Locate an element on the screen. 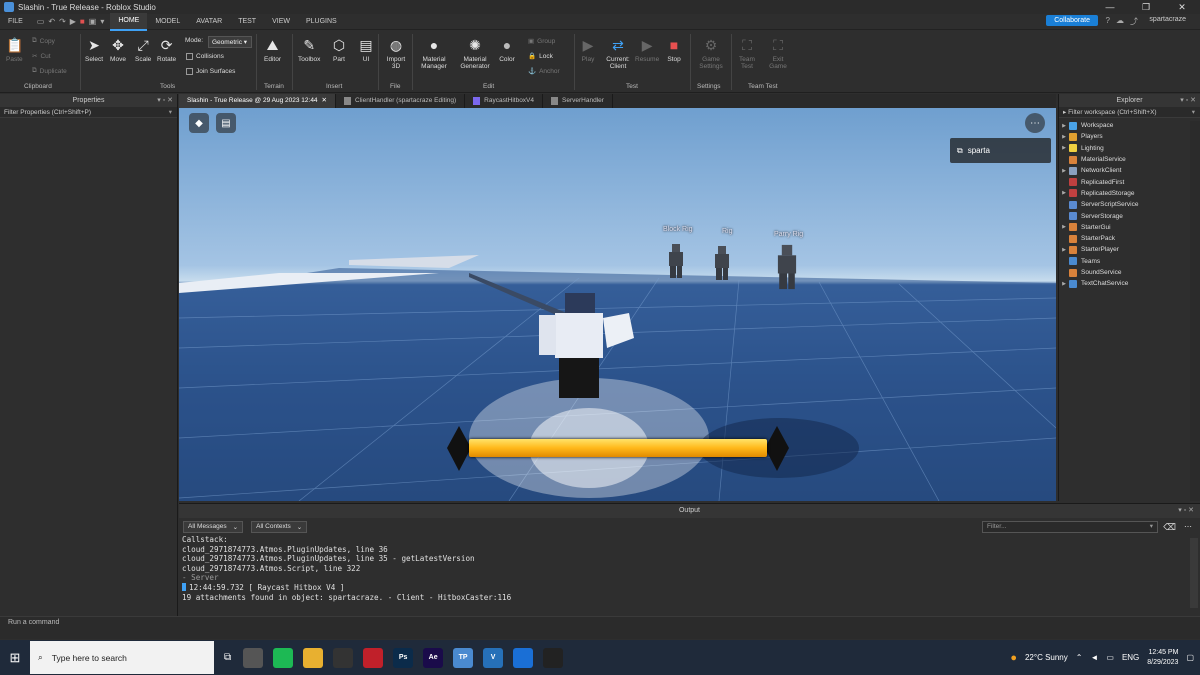 The width and height of the screenshot is (1200, 675). rotate-tool-button: ⟳ Rotate is located at coordinates (166, 50).